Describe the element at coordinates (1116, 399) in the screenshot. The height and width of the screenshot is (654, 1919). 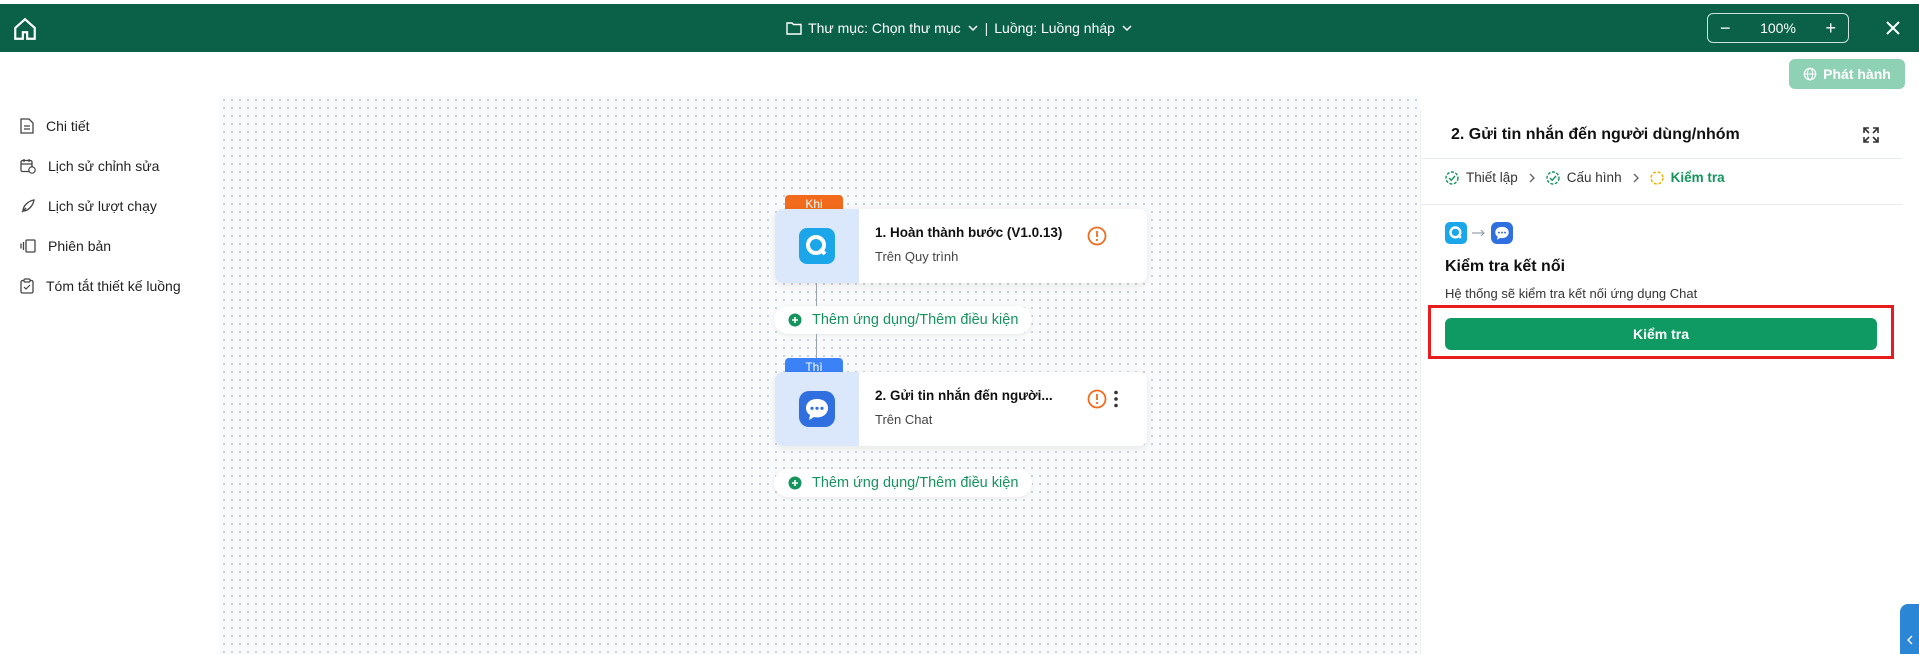
I see `more-vertical-icon` at that location.